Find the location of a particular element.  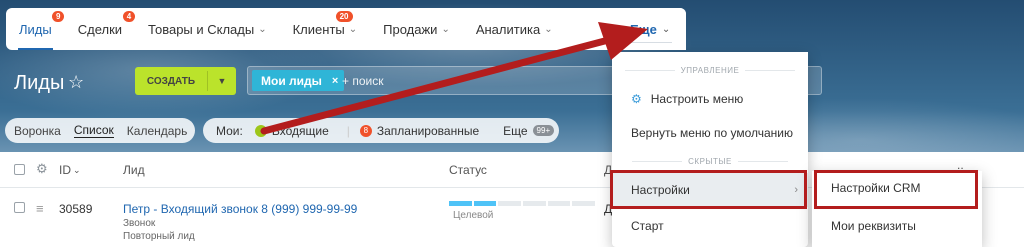

menu-item-configure: ⚙ Настроить меню is located at coordinates (710, 99).